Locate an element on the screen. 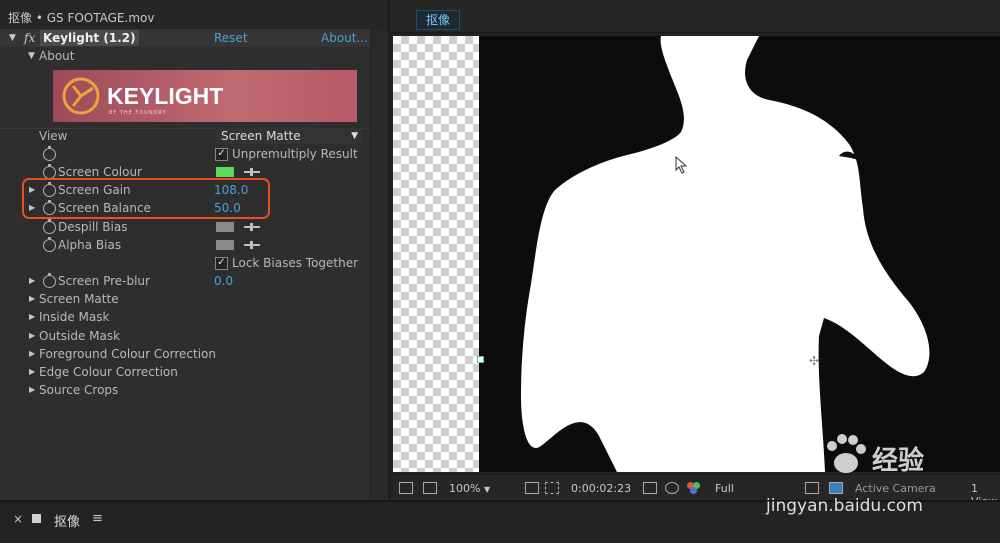 This screenshot has height=543, width=1000. view-dropdown: Screen Matte ▼ is located at coordinates (289, 136).